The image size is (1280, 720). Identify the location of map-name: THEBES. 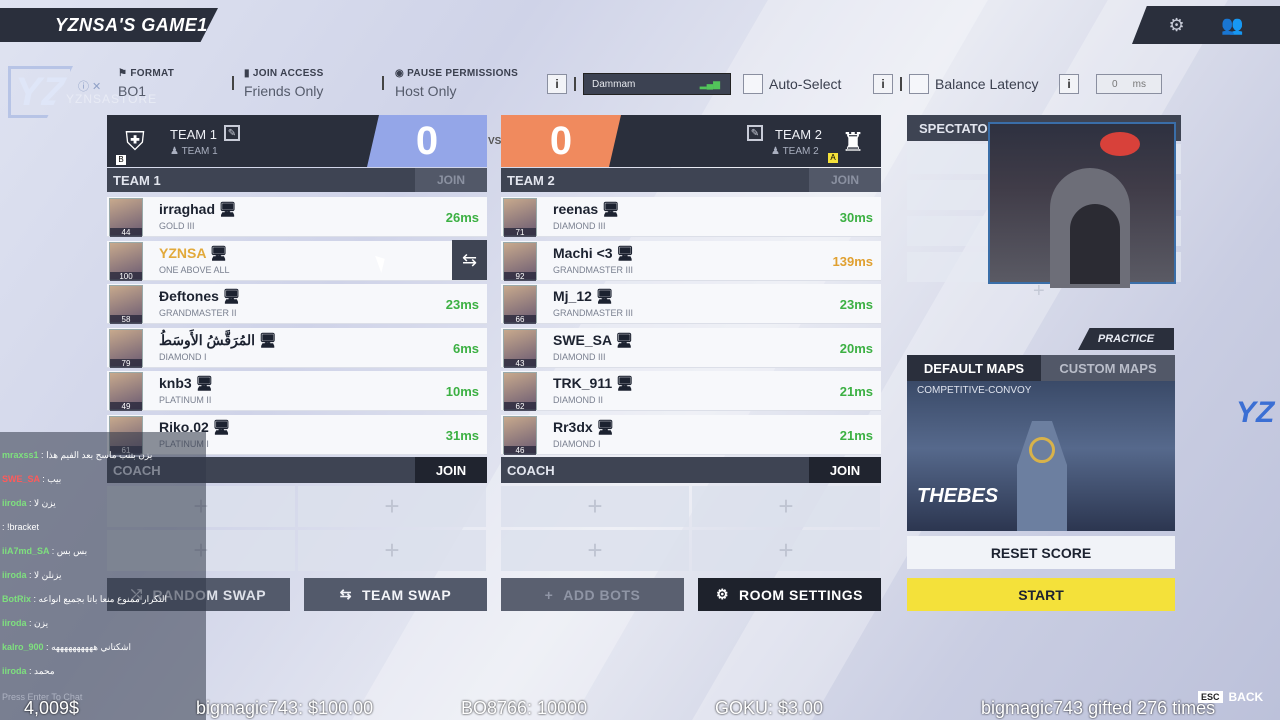
(958, 496).